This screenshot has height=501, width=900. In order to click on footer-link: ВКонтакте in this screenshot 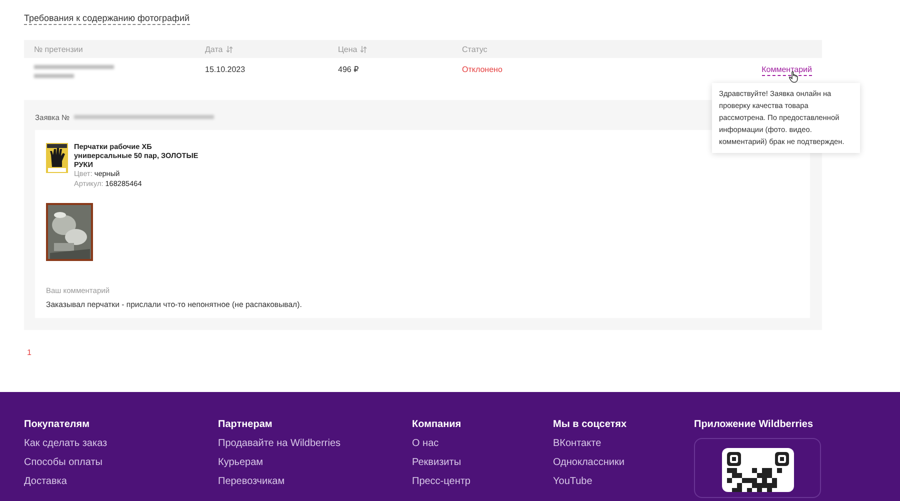, I will do `click(623, 443)`.